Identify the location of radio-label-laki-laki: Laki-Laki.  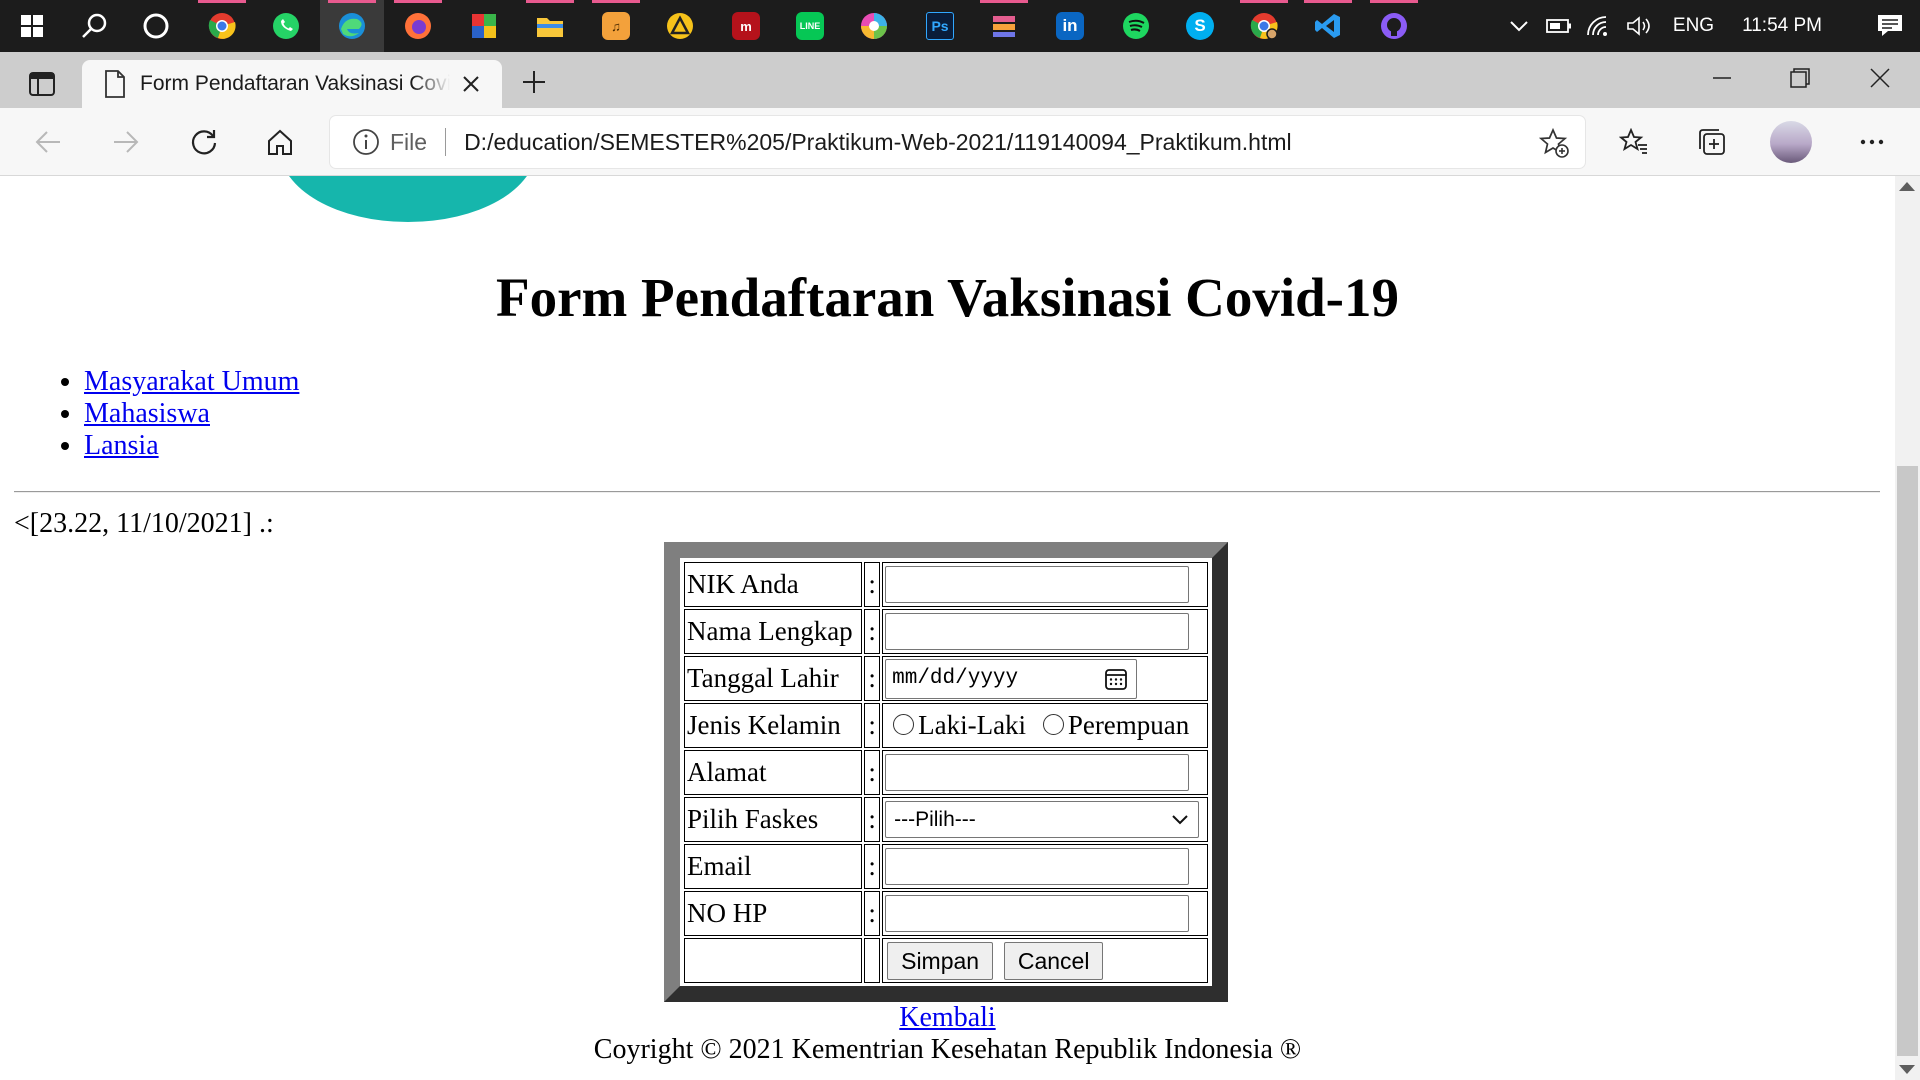
(972, 725).